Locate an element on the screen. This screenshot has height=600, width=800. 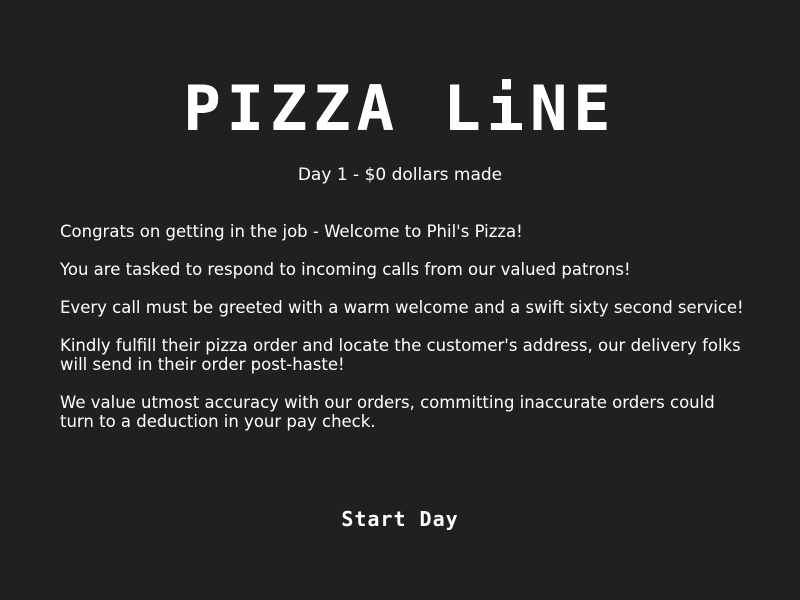
day-earnings-status: Day 1 - $0 dollars made is located at coordinates (400, 175).